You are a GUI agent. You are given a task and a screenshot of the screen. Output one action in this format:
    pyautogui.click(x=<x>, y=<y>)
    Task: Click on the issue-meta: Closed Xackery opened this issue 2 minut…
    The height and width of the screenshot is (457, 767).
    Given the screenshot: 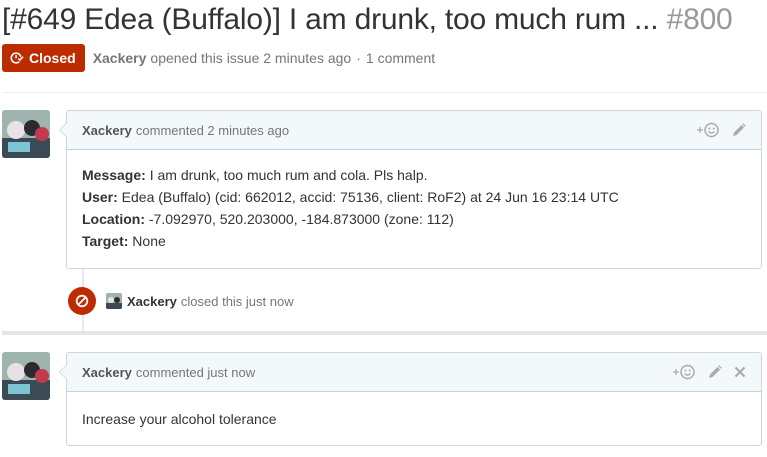 What is the action you would take?
    pyautogui.click(x=218, y=58)
    